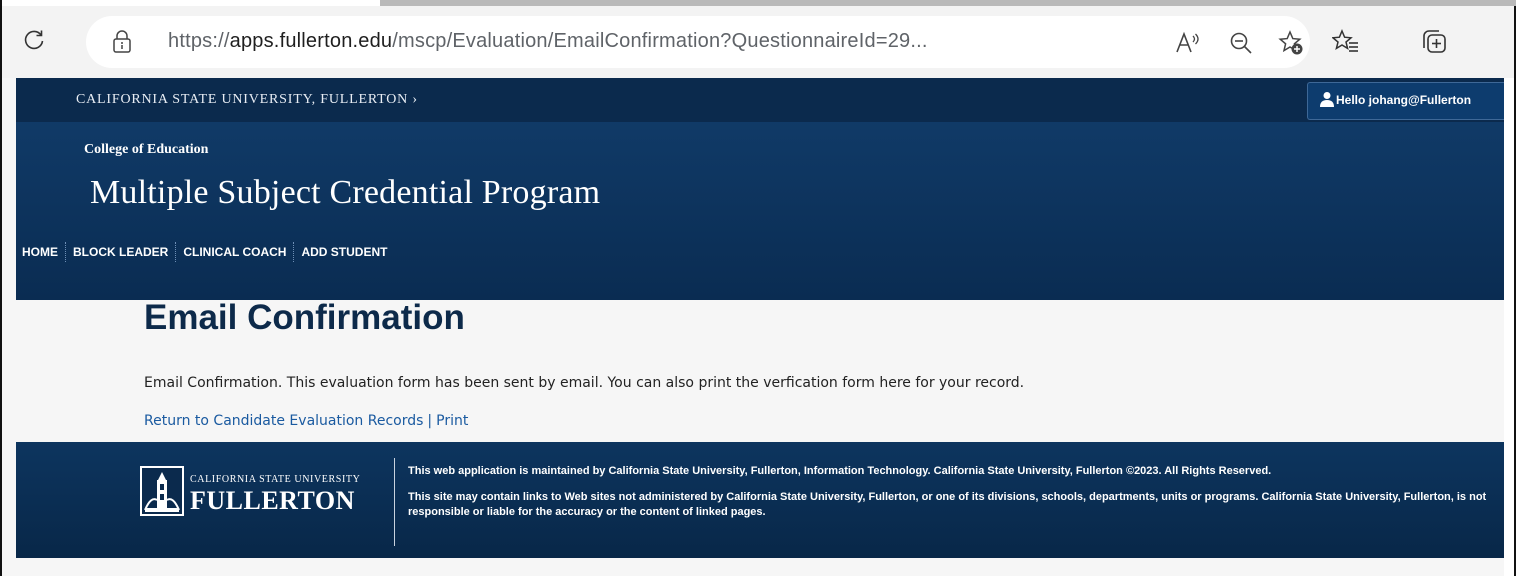  I want to click on print-link: Print, so click(452, 421).